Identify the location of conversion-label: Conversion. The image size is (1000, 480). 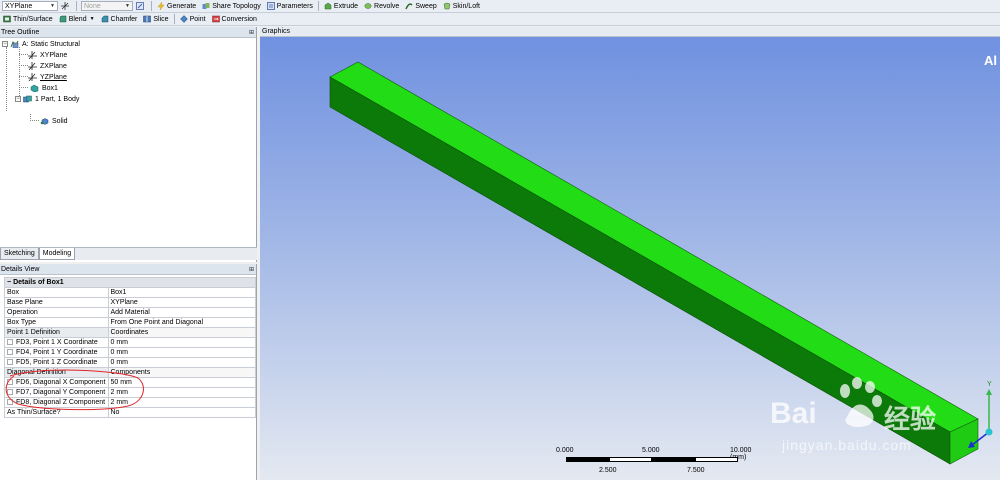
(239, 19).